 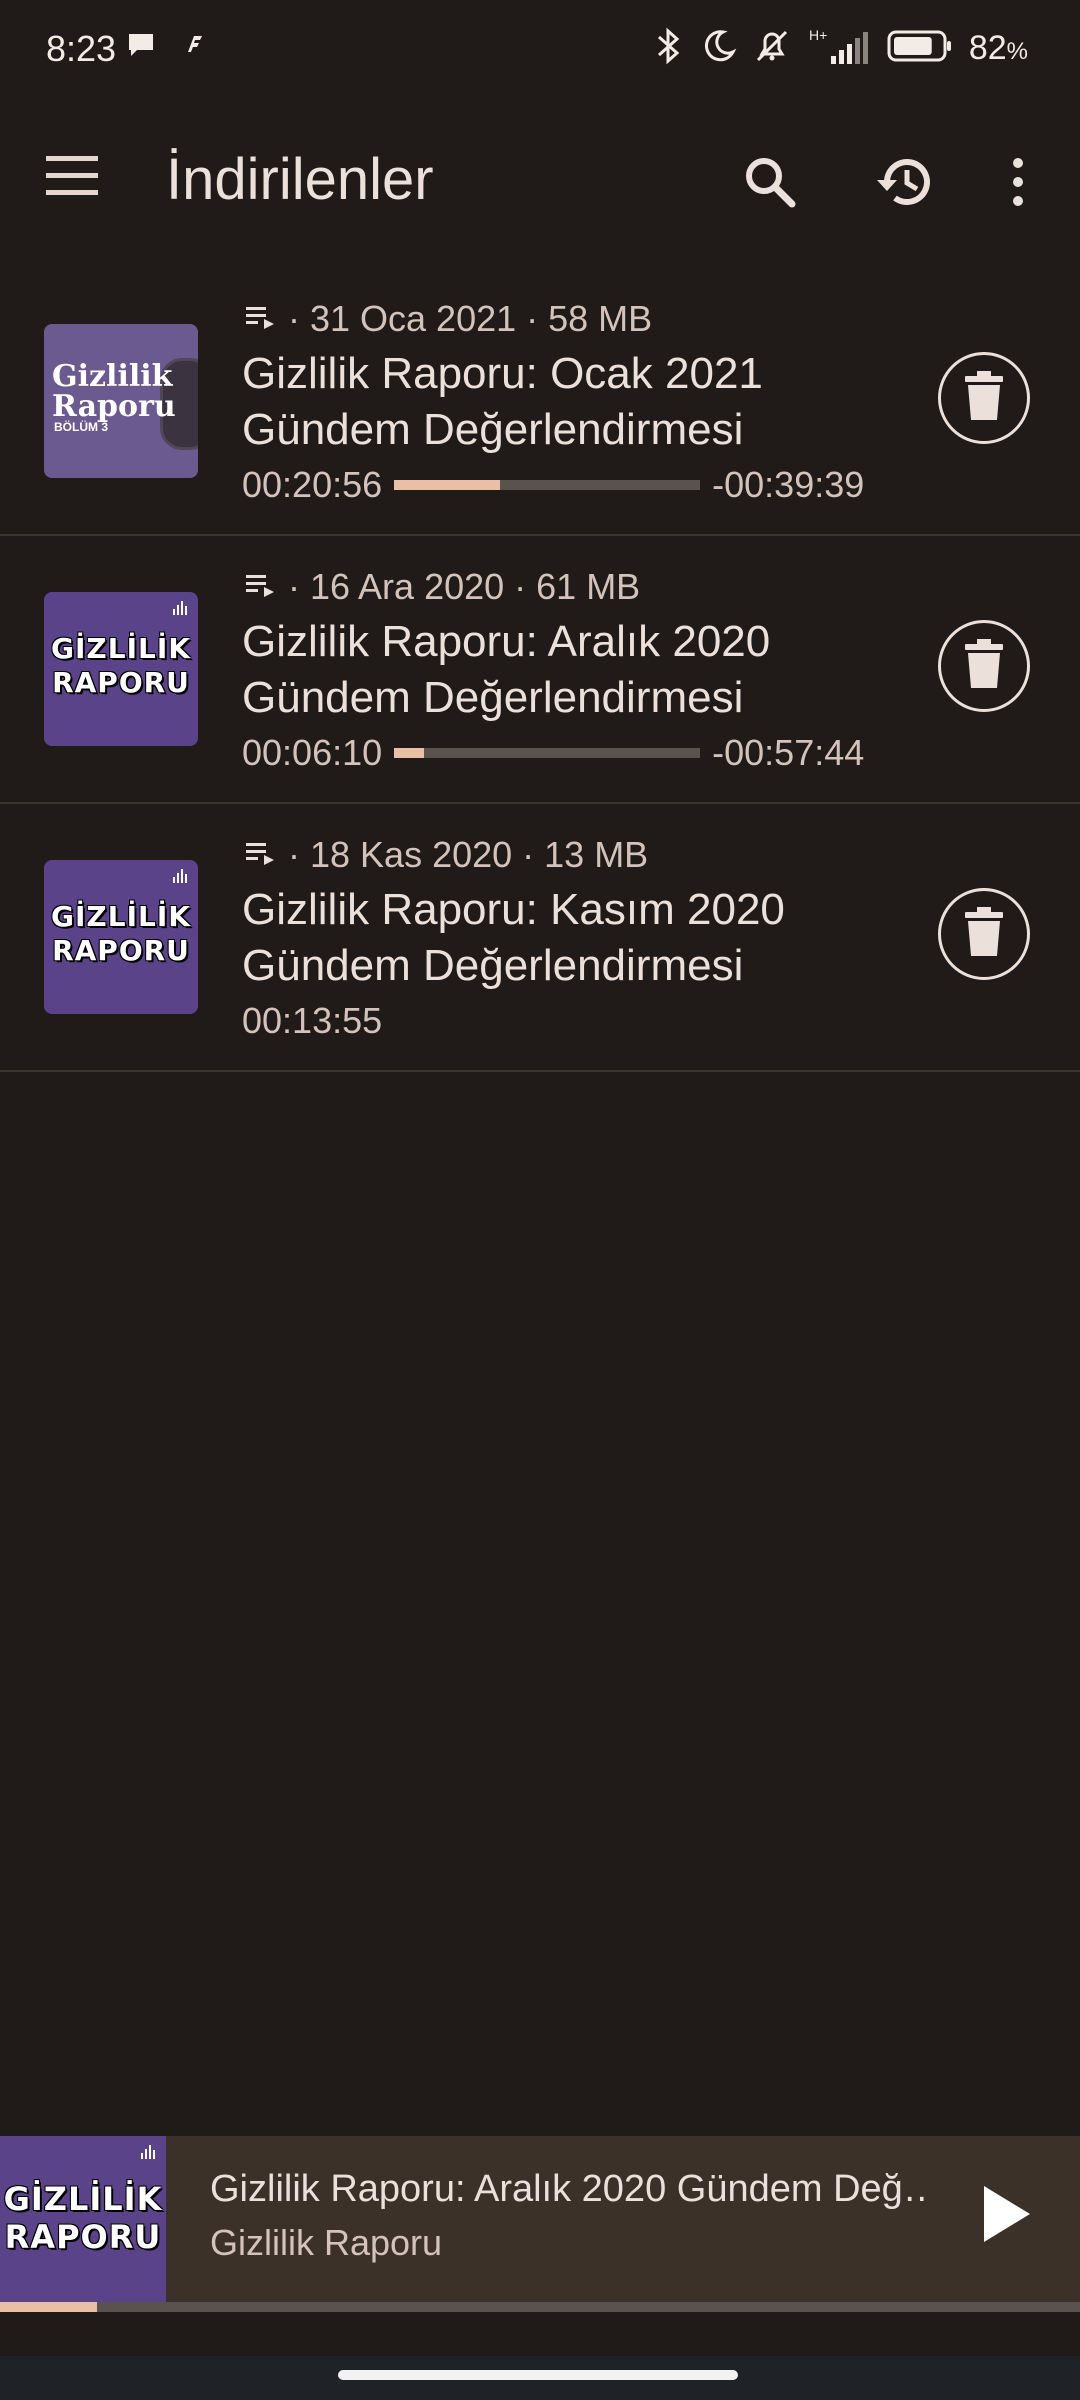 What do you see at coordinates (540, 184) in the screenshot?
I see `app-bar: İndirilenler` at bounding box center [540, 184].